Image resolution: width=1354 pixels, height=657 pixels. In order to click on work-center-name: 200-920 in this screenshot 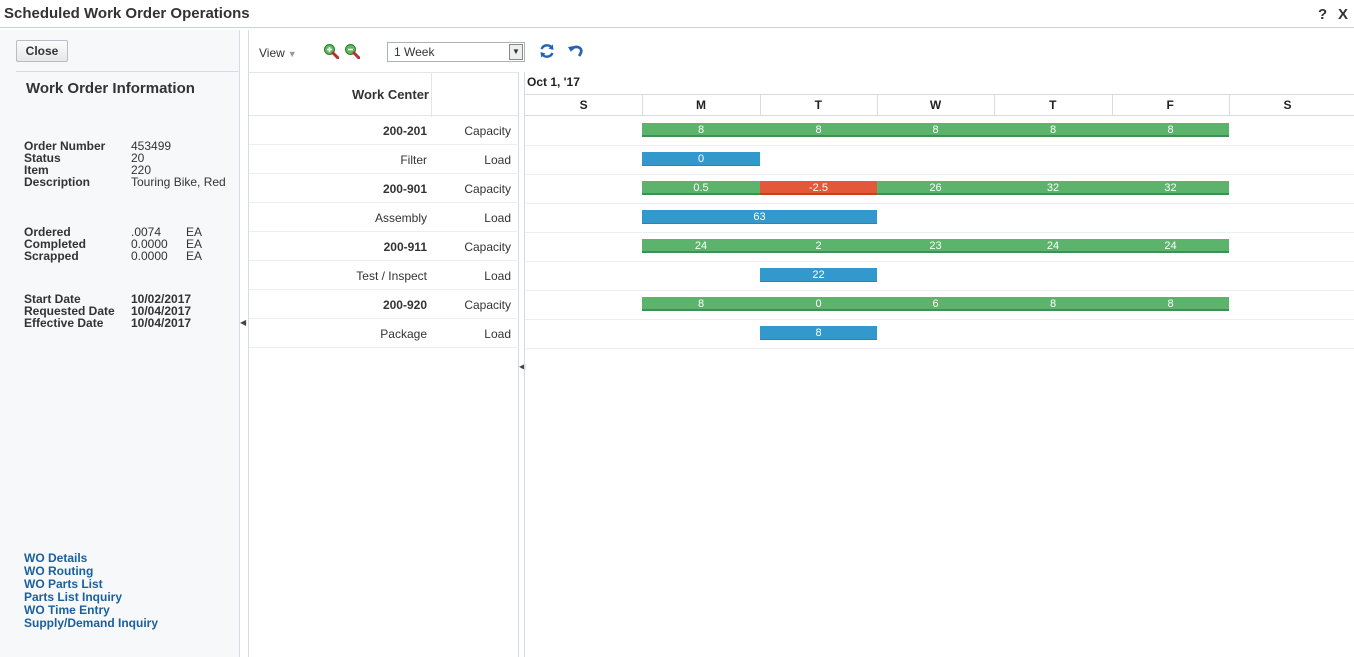, I will do `click(404, 305)`.